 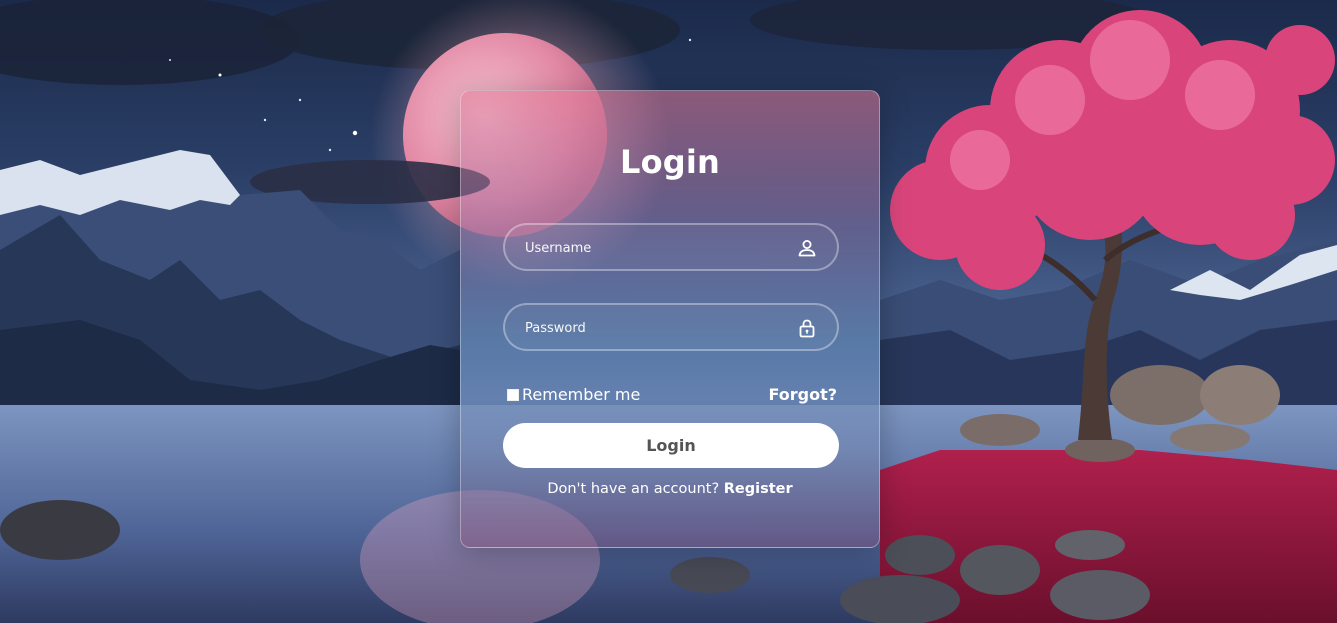 What do you see at coordinates (633, 489) in the screenshot?
I see `register-prompt-text: Don't have an account?` at bounding box center [633, 489].